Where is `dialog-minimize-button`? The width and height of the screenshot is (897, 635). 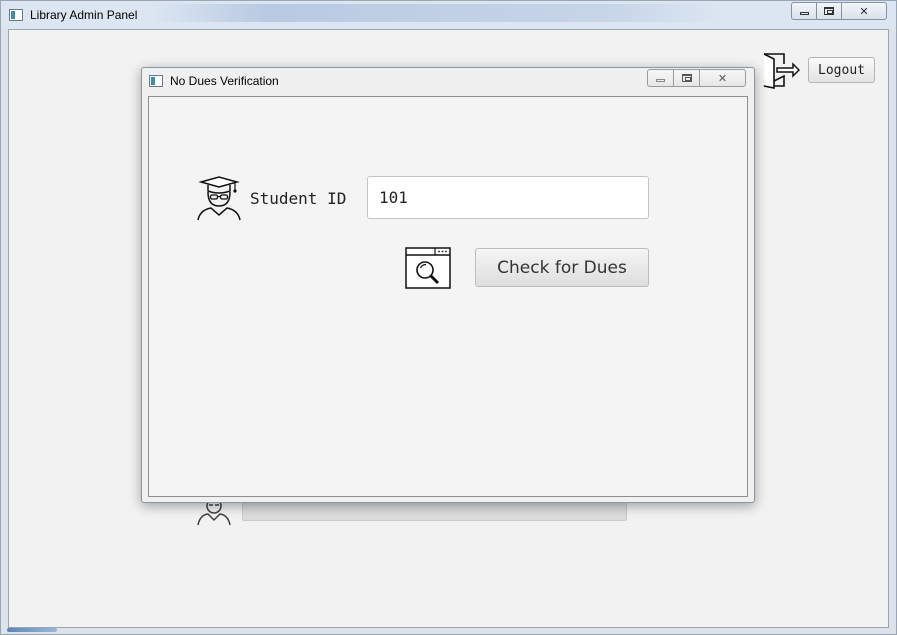 dialog-minimize-button is located at coordinates (660, 78).